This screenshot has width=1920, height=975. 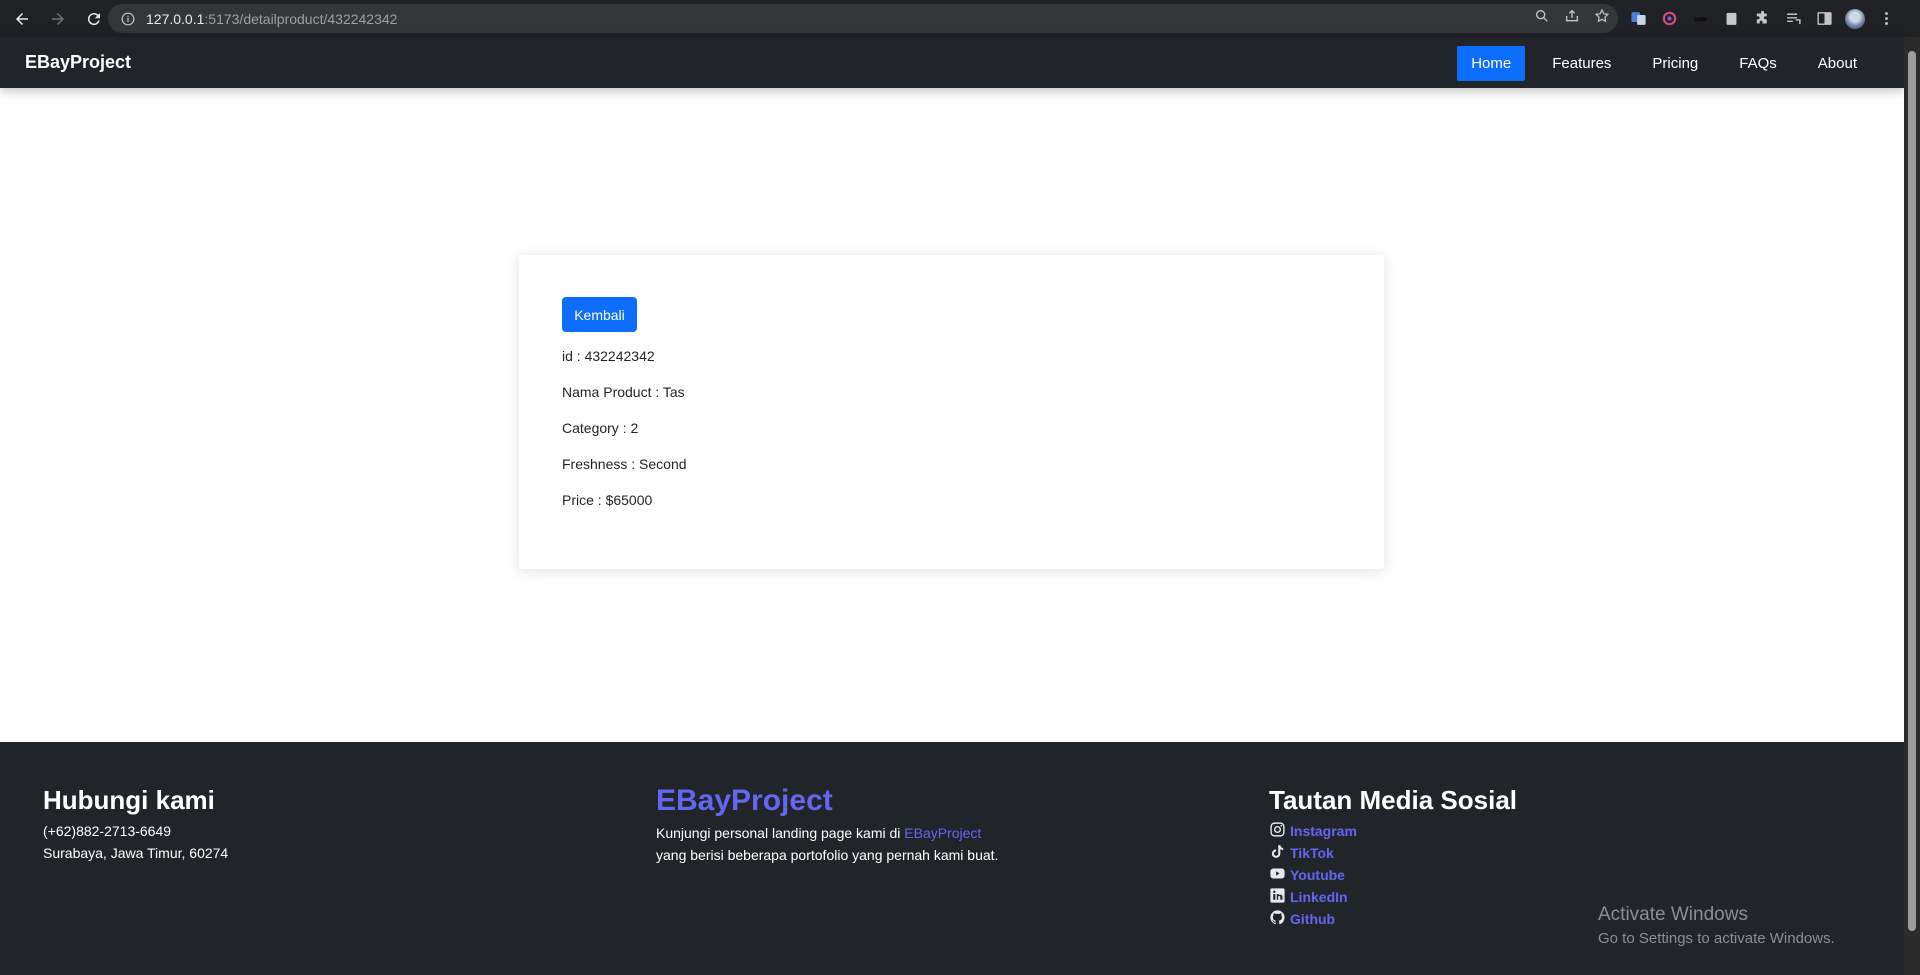 I want to click on linkedin-icon, so click(x=1279, y=897).